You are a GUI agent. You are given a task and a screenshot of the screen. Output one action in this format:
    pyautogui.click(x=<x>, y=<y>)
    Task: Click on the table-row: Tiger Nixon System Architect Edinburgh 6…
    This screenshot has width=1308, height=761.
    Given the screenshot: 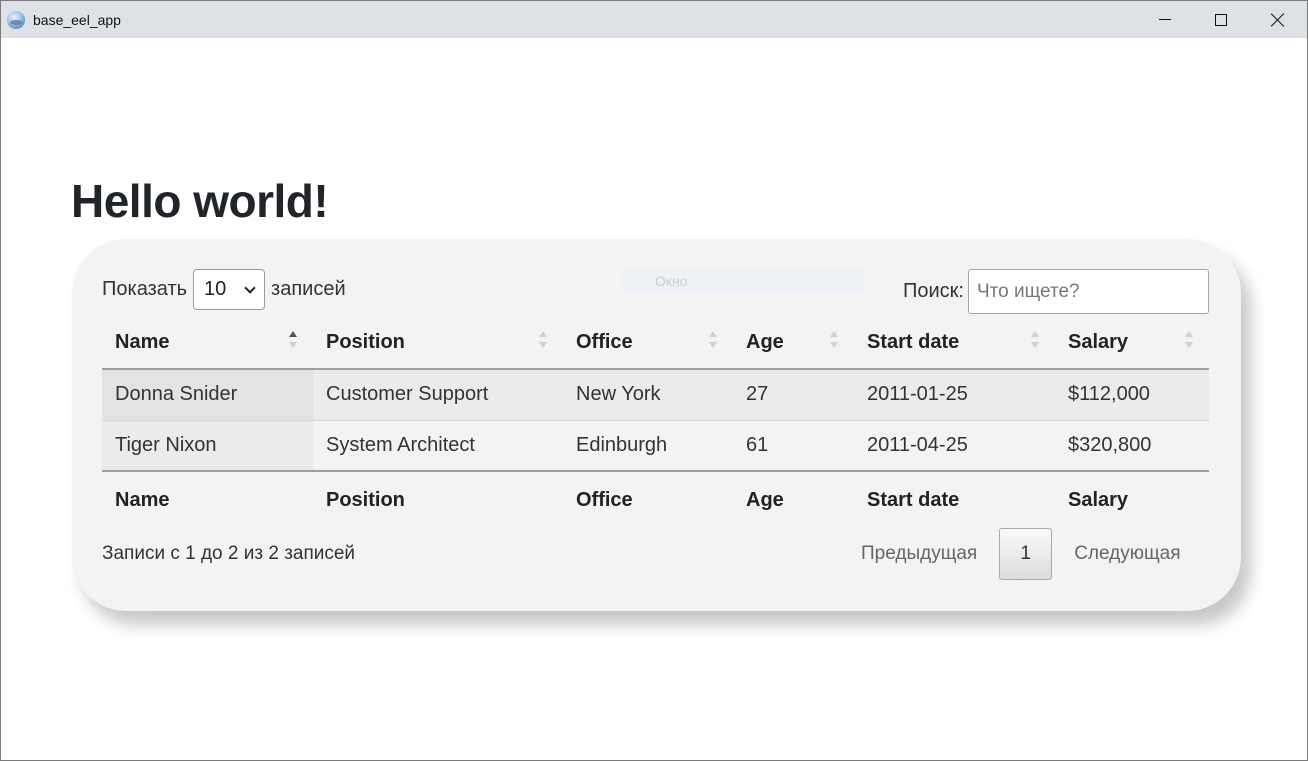 What is the action you would take?
    pyautogui.click(x=655, y=445)
    